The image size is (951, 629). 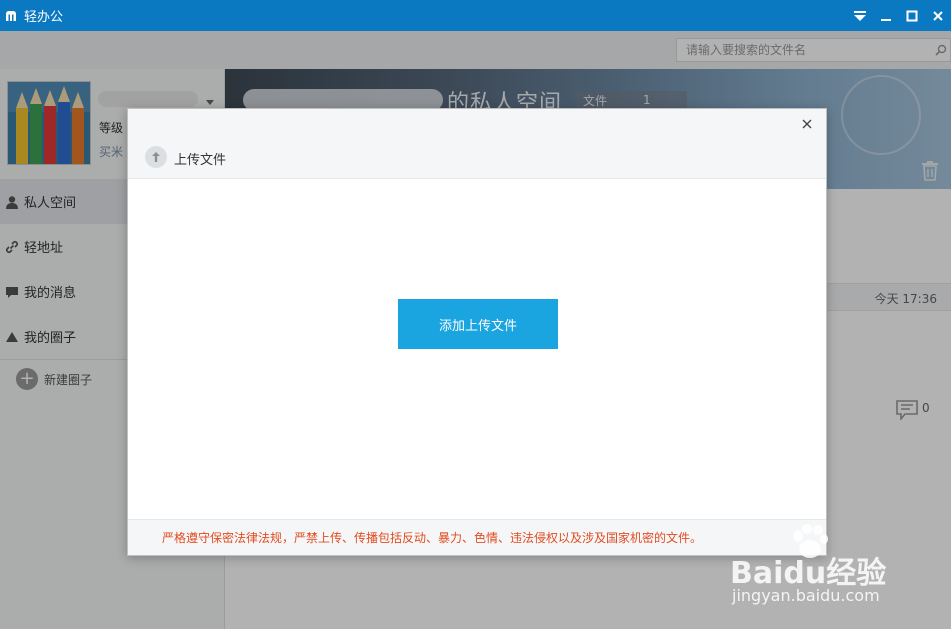 I want to click on dialog-title: 上传文件, so click(x=200, y=160).